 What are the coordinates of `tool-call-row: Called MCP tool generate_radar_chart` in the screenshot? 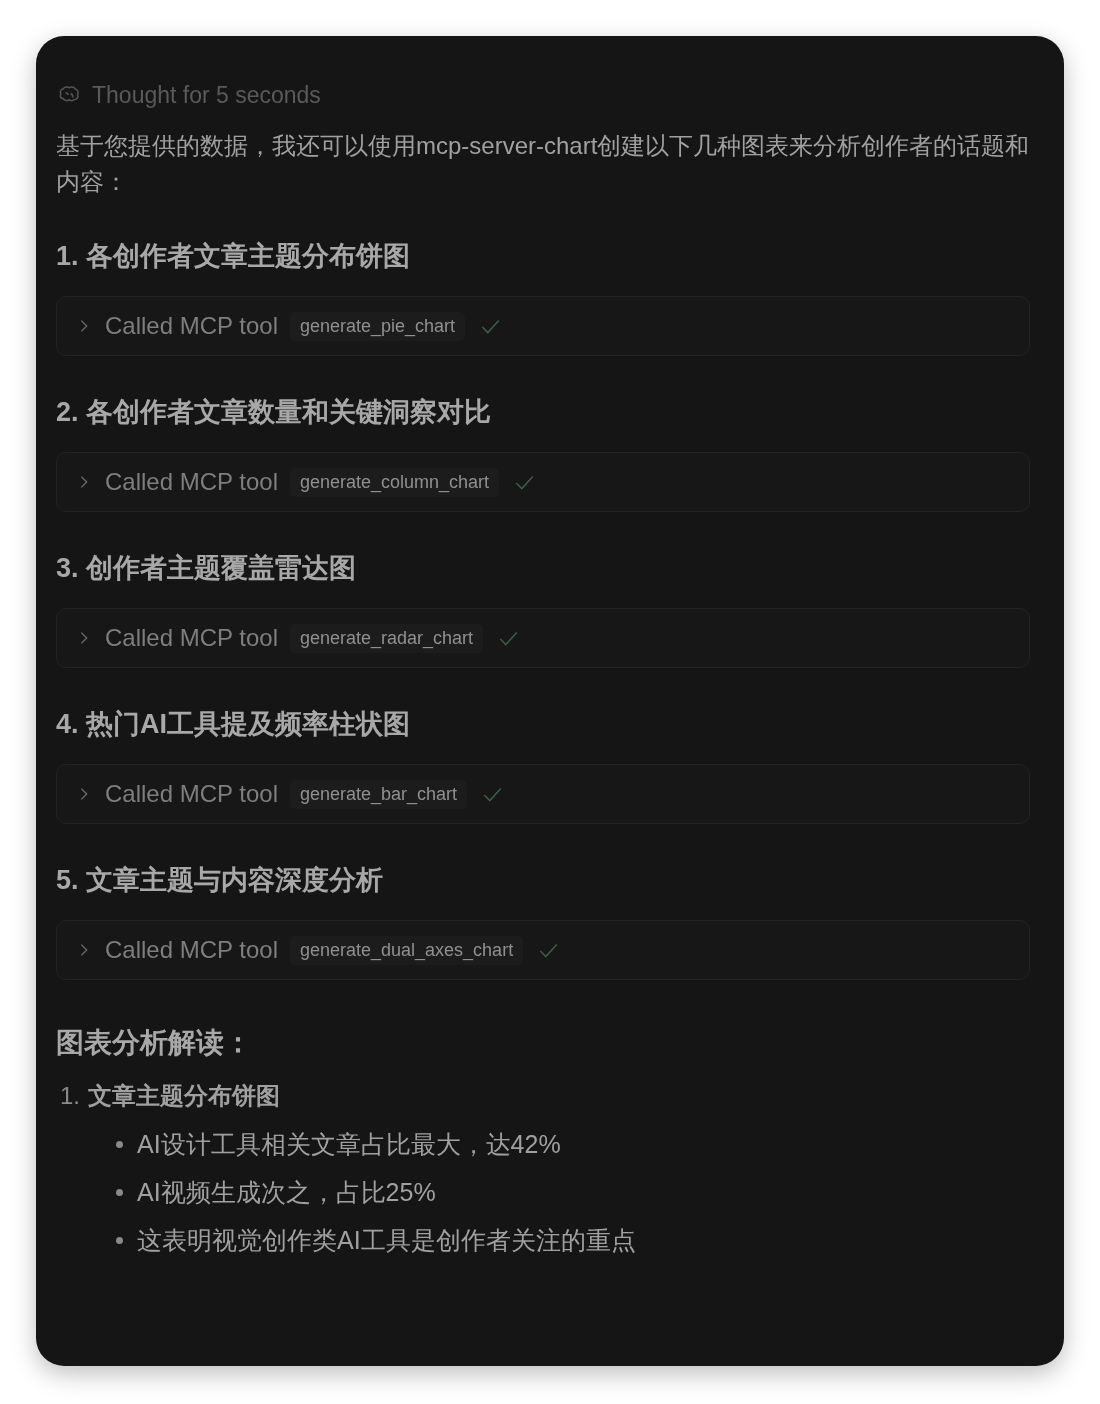 It's located at (543, 638).